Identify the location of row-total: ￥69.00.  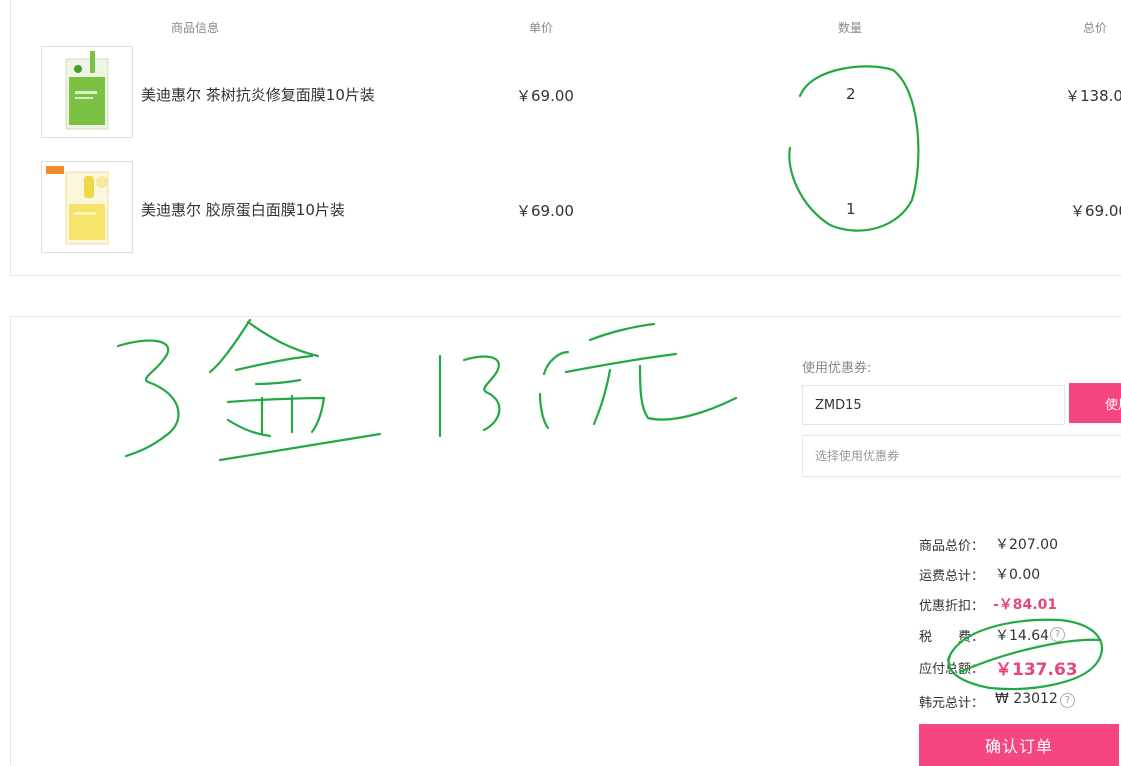
(1095, 211).